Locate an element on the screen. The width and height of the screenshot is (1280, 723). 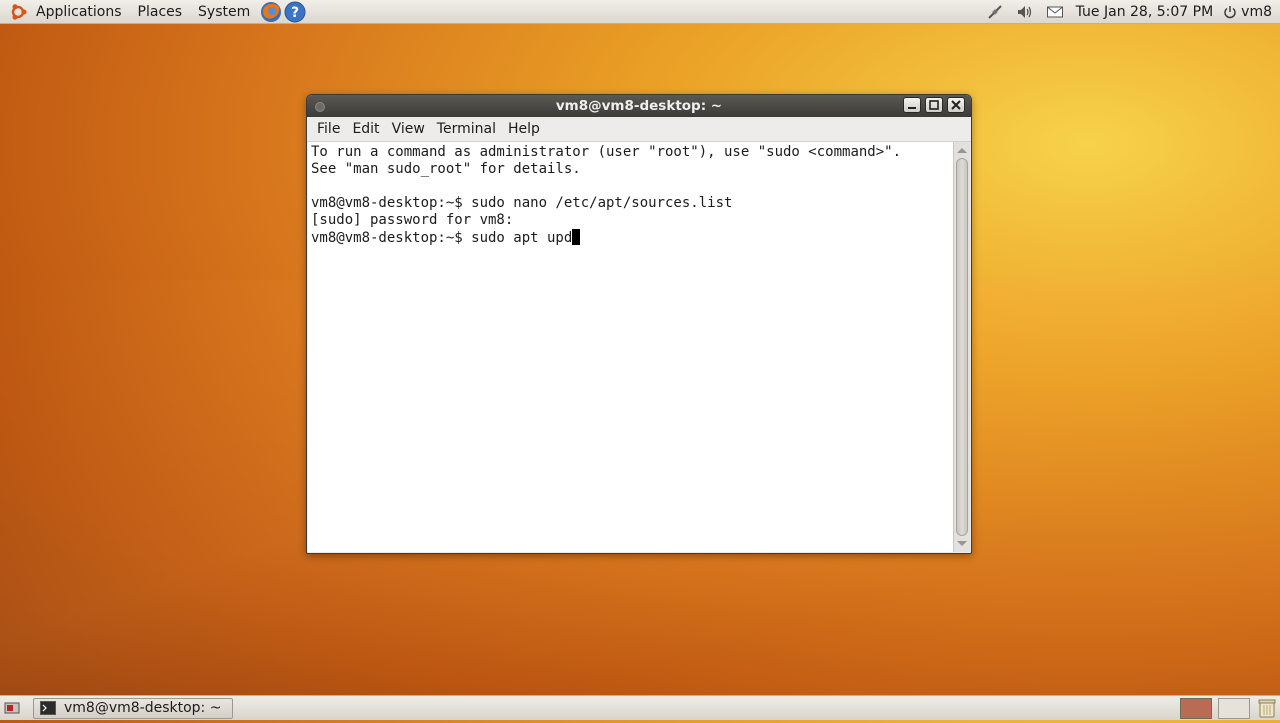
window-title: vm8@vm8-desktop: ~ is located at coordinates (639, 106).